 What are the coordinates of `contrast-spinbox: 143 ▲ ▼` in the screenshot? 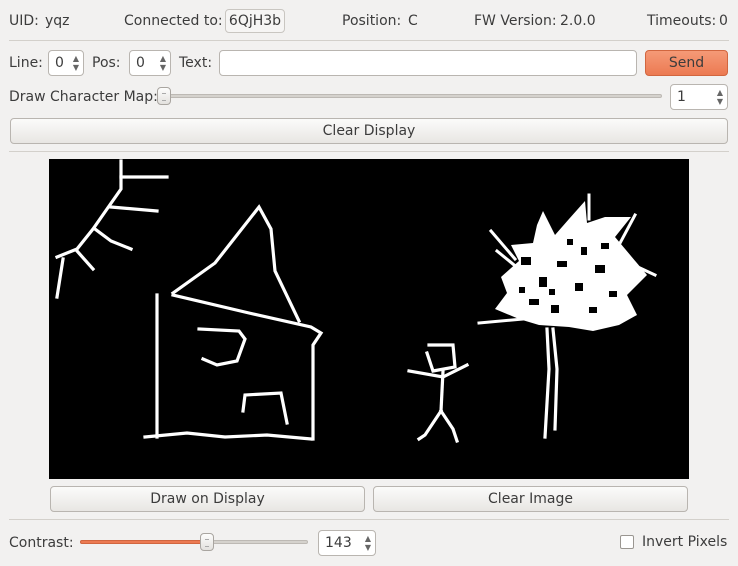 It's located at (347, 543).